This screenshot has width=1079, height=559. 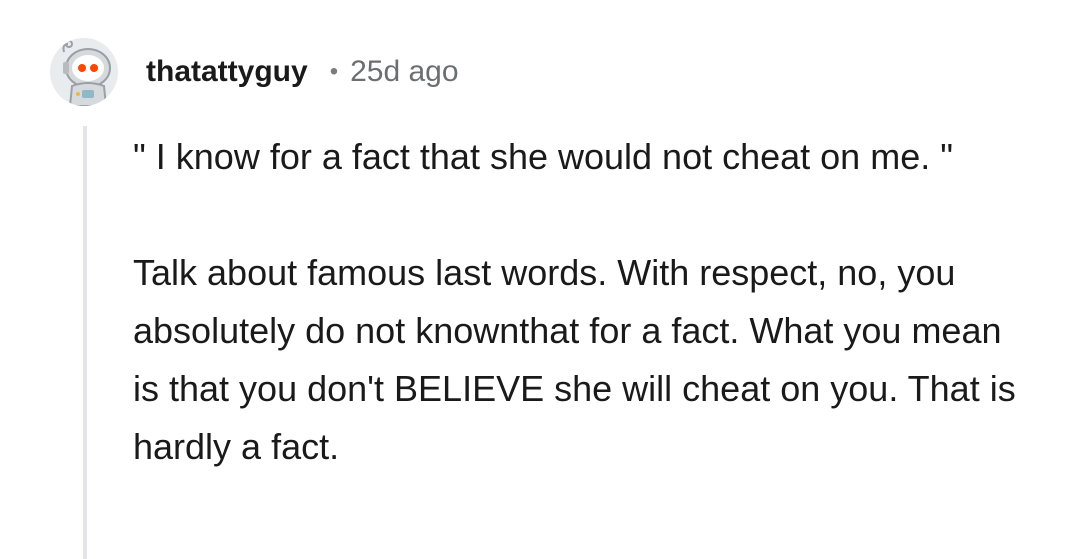 I want to click on timestamp: 25d ago, so click(x=404, y=71).